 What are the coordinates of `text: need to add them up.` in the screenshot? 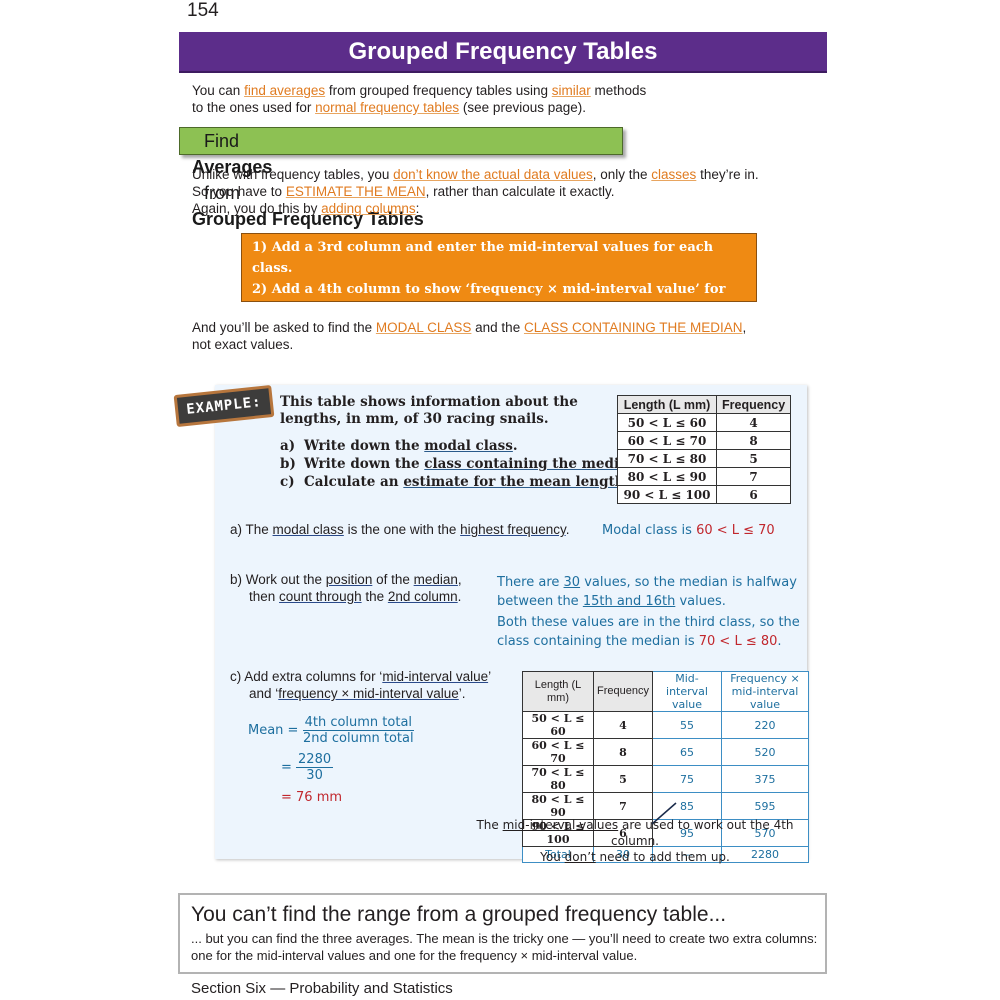 It's located at (662, 857).